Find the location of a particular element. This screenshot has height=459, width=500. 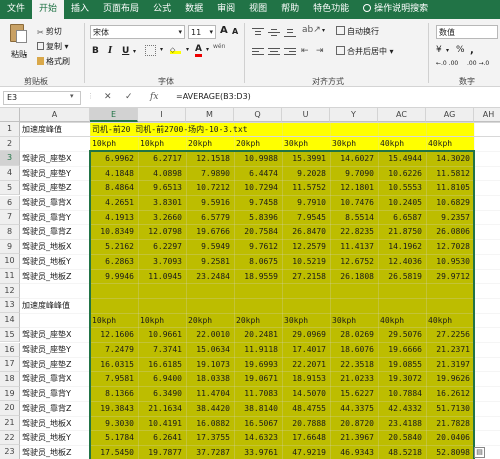

menu-tab: 公式 is located at coordinates (162, 9).